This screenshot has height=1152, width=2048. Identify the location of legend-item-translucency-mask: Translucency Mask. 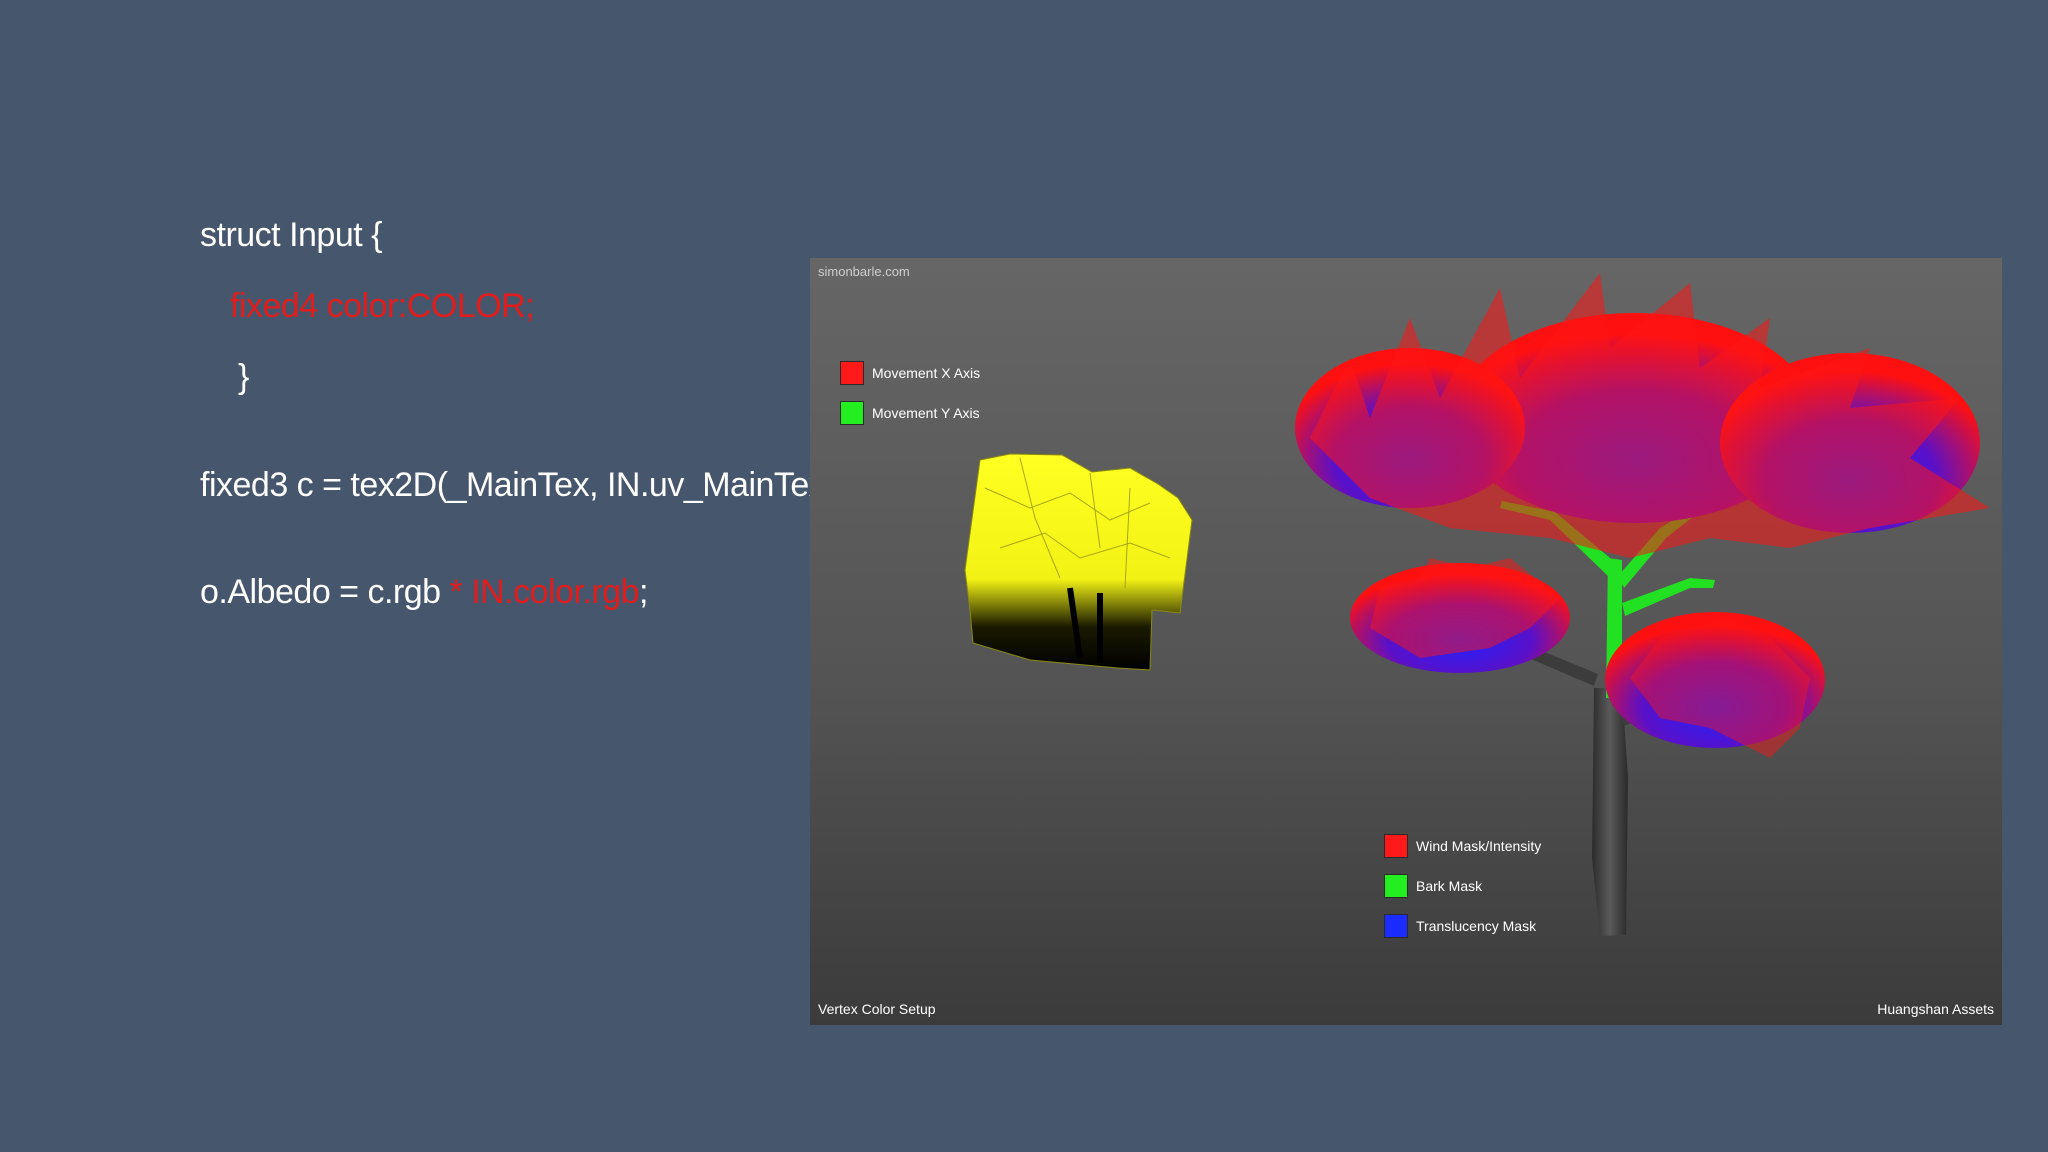
(1460, 926).